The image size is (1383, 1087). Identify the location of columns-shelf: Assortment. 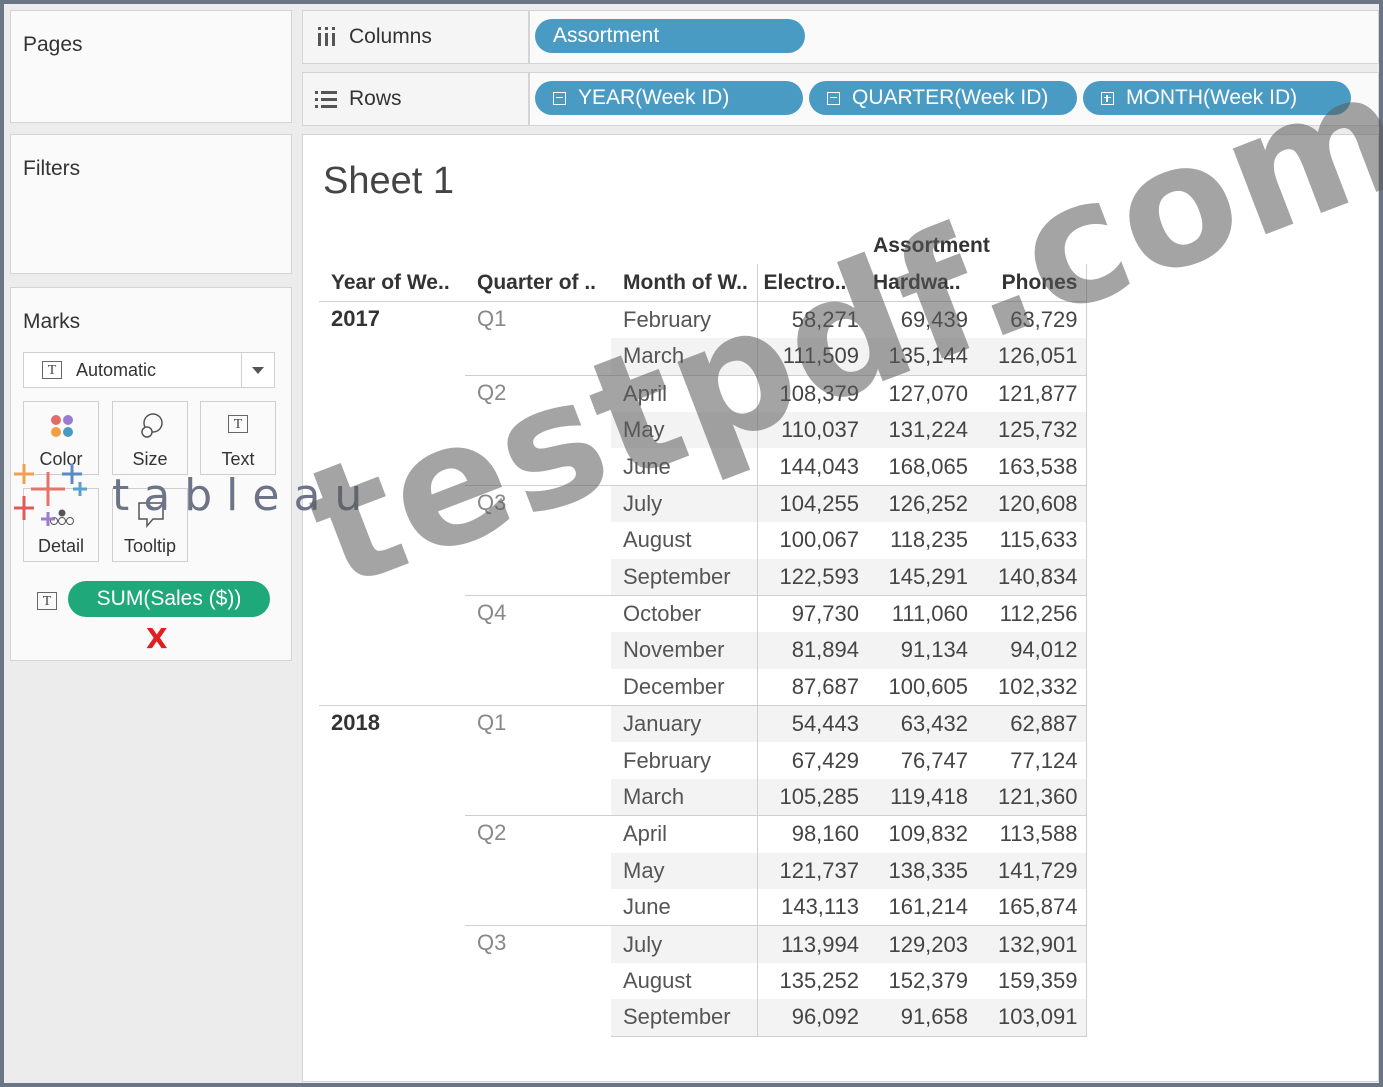
(954, 37).